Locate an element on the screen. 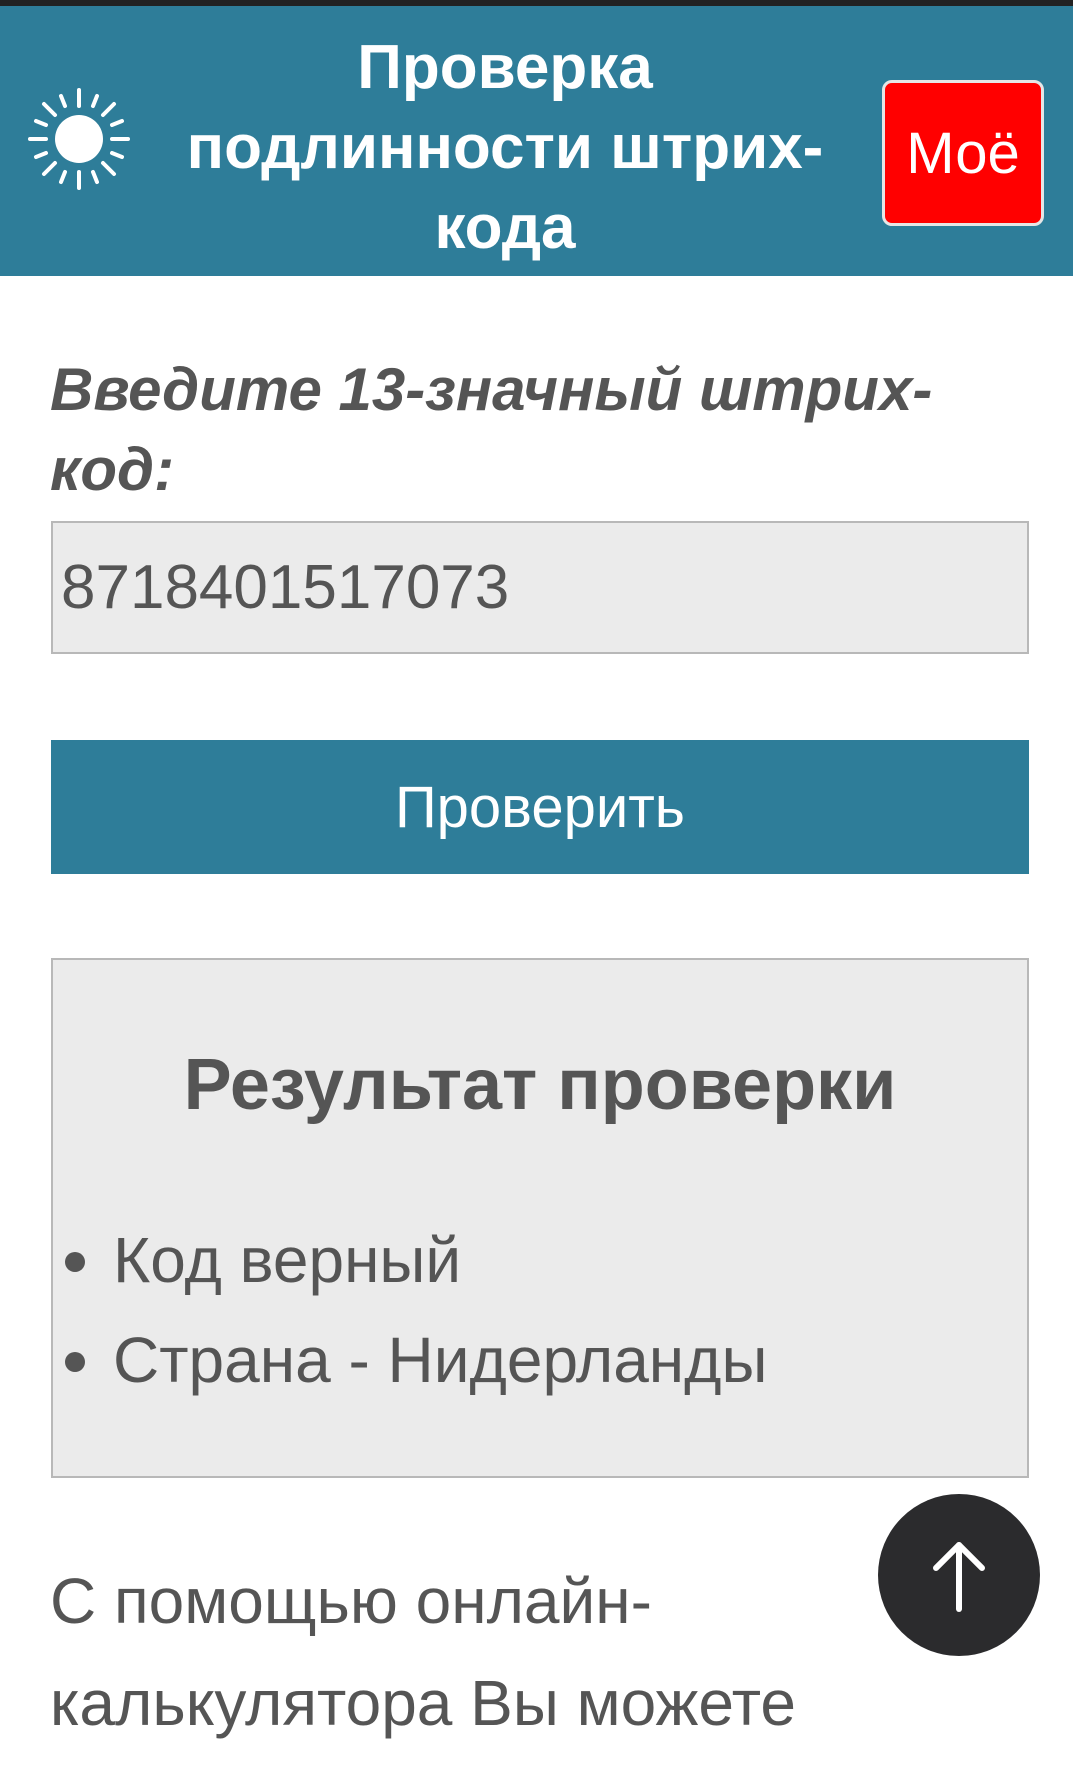 The image size is (1073, 1780). result-item-country: Страна - Нидерланды is located at coordinates (410, 1360).